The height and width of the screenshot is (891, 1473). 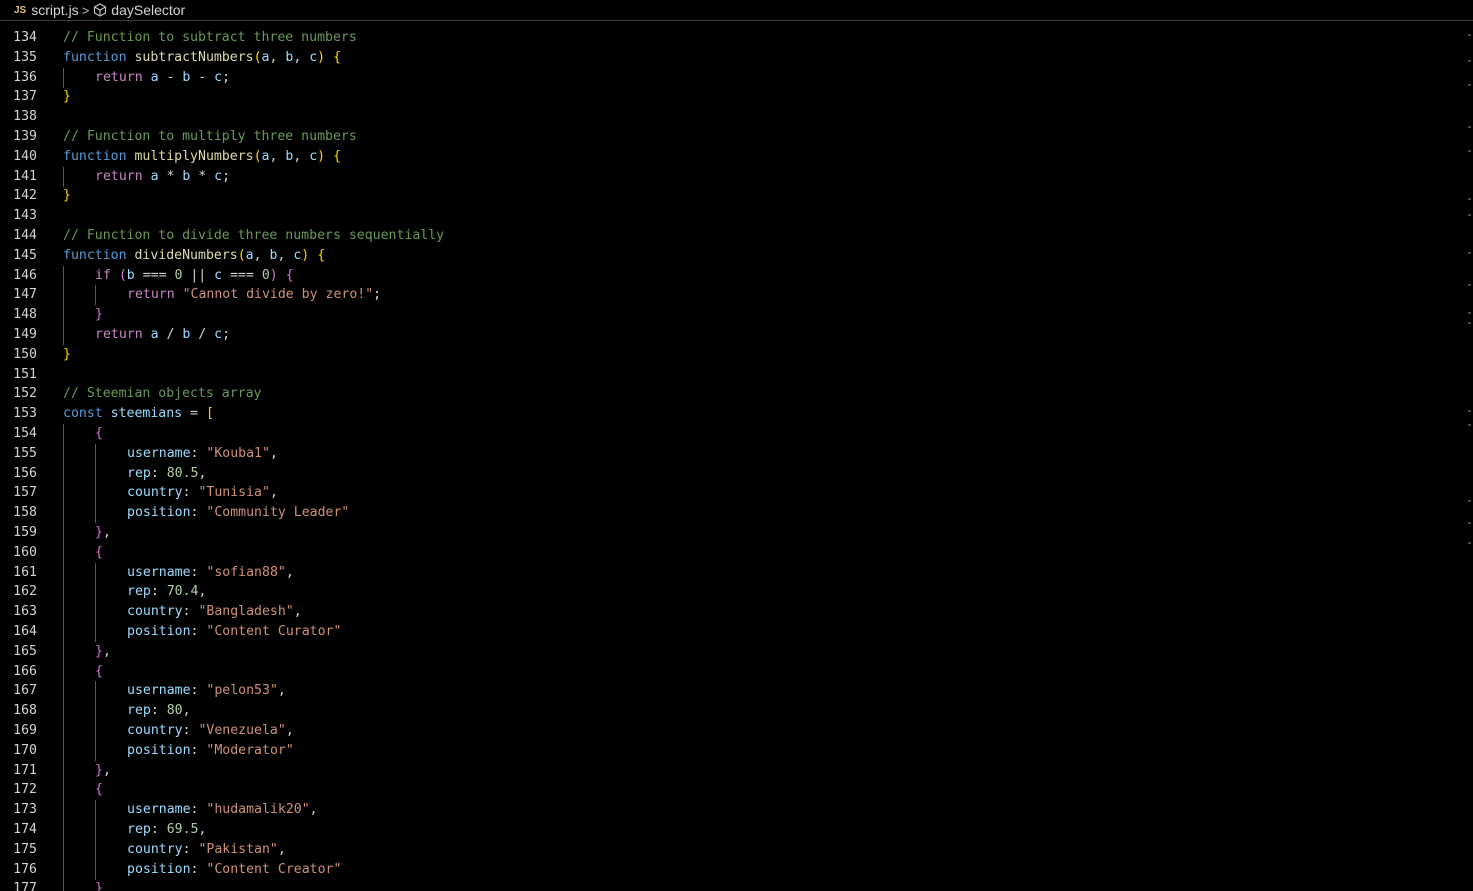 What do you see at coordinates (25, 612) in the screenshot?
I see `line-number: 163` at bounding box center [25, 612].